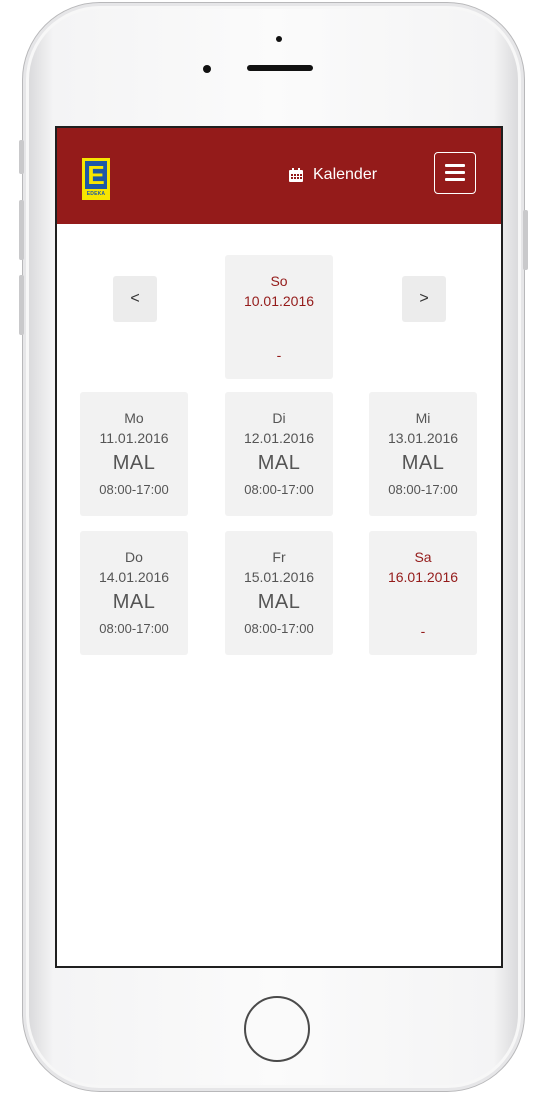 The image size is (539, 1095). I want to click on day-cell-sa: Sa 16.01.2016 -, so click(423, 593).